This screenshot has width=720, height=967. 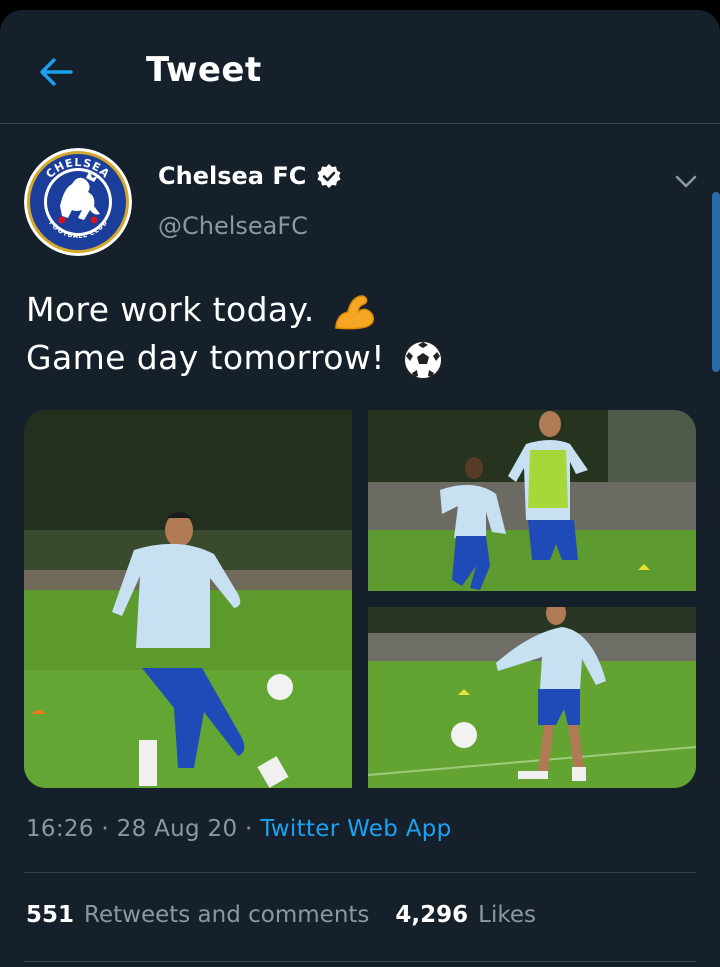 I want to click on likes-stat: 4,296 Likes, so click(x=465, y=915).